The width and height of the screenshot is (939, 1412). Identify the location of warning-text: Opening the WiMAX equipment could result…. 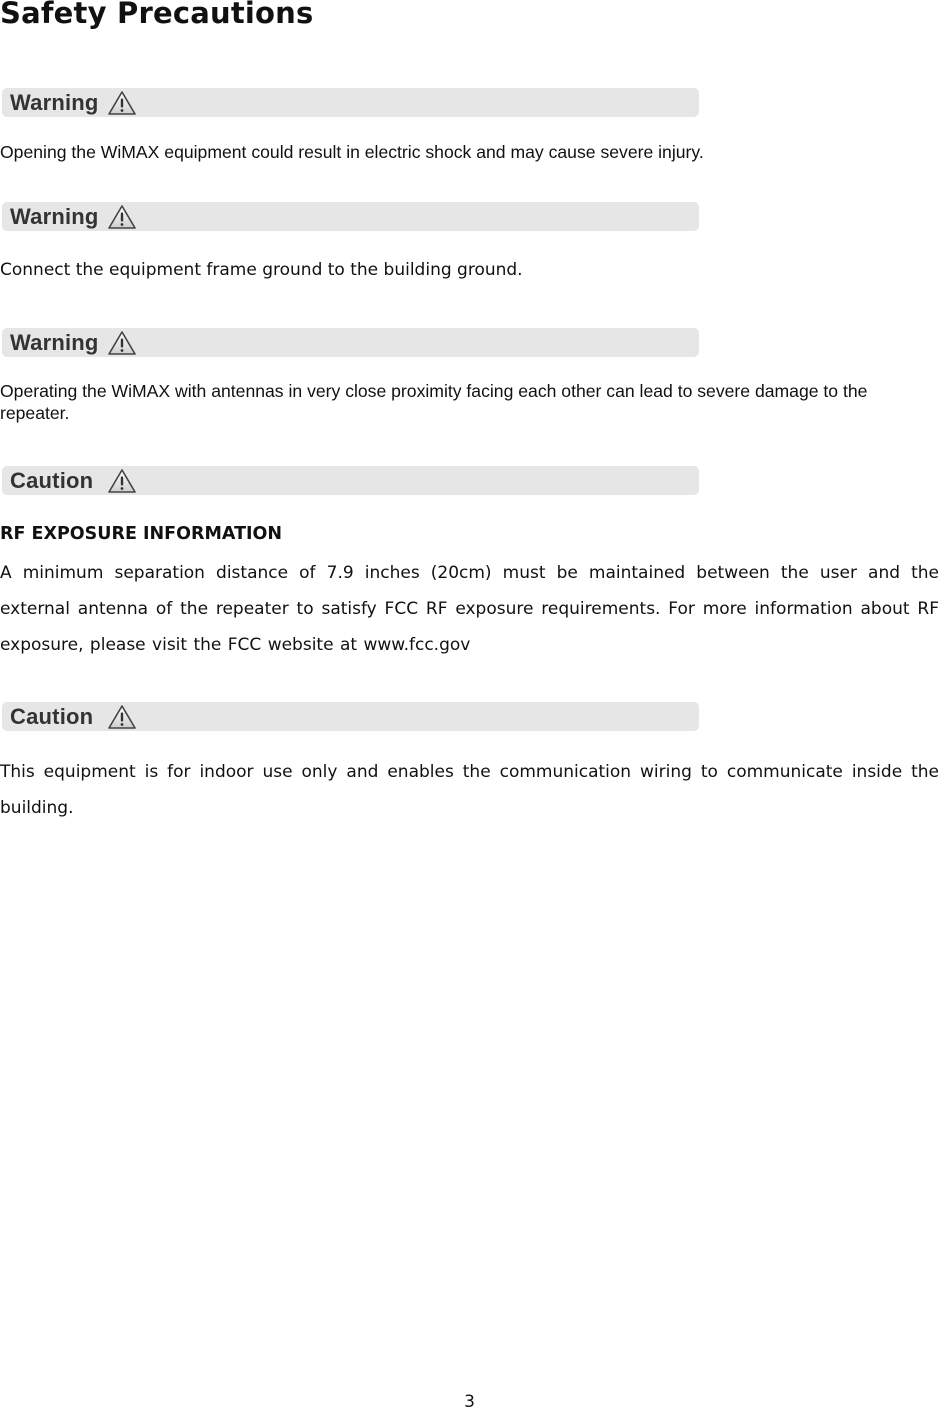
(352, 152).